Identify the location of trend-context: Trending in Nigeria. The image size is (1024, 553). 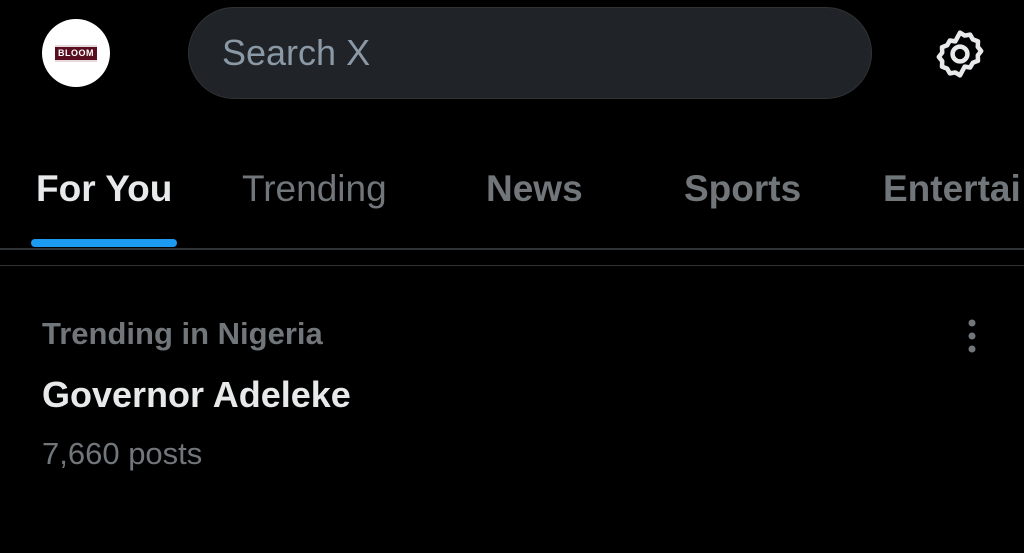
(182, 333).